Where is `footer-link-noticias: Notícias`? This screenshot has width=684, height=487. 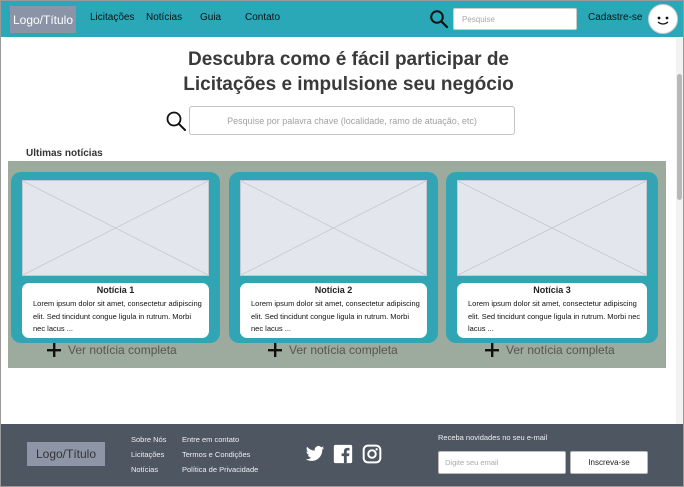
footer-link-noticias: Notícias is located at coordinates (144, 469).